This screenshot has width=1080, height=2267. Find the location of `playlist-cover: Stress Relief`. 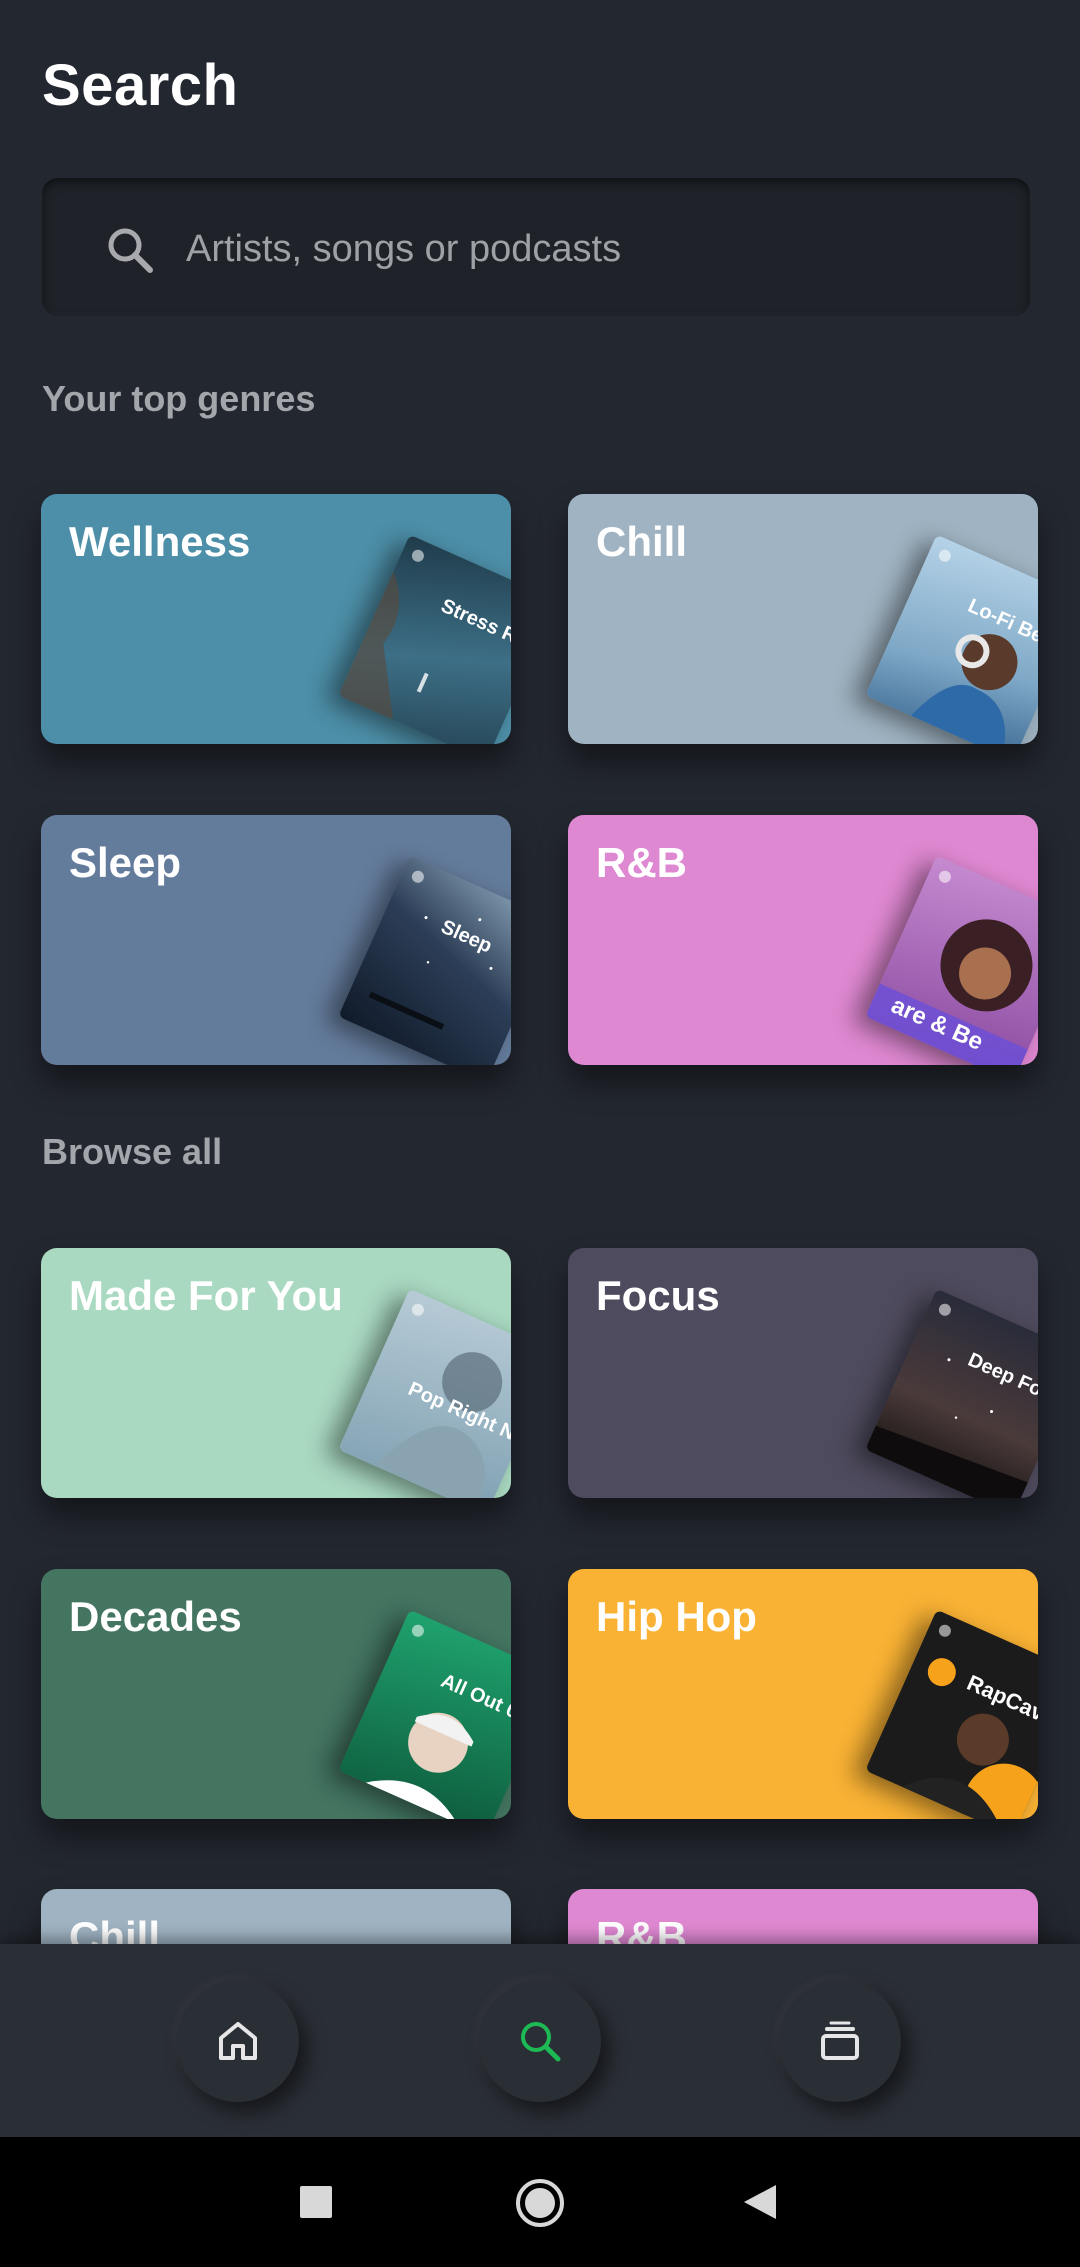

playlist-cover: Stress Relief is located at coordinates (424, 639).